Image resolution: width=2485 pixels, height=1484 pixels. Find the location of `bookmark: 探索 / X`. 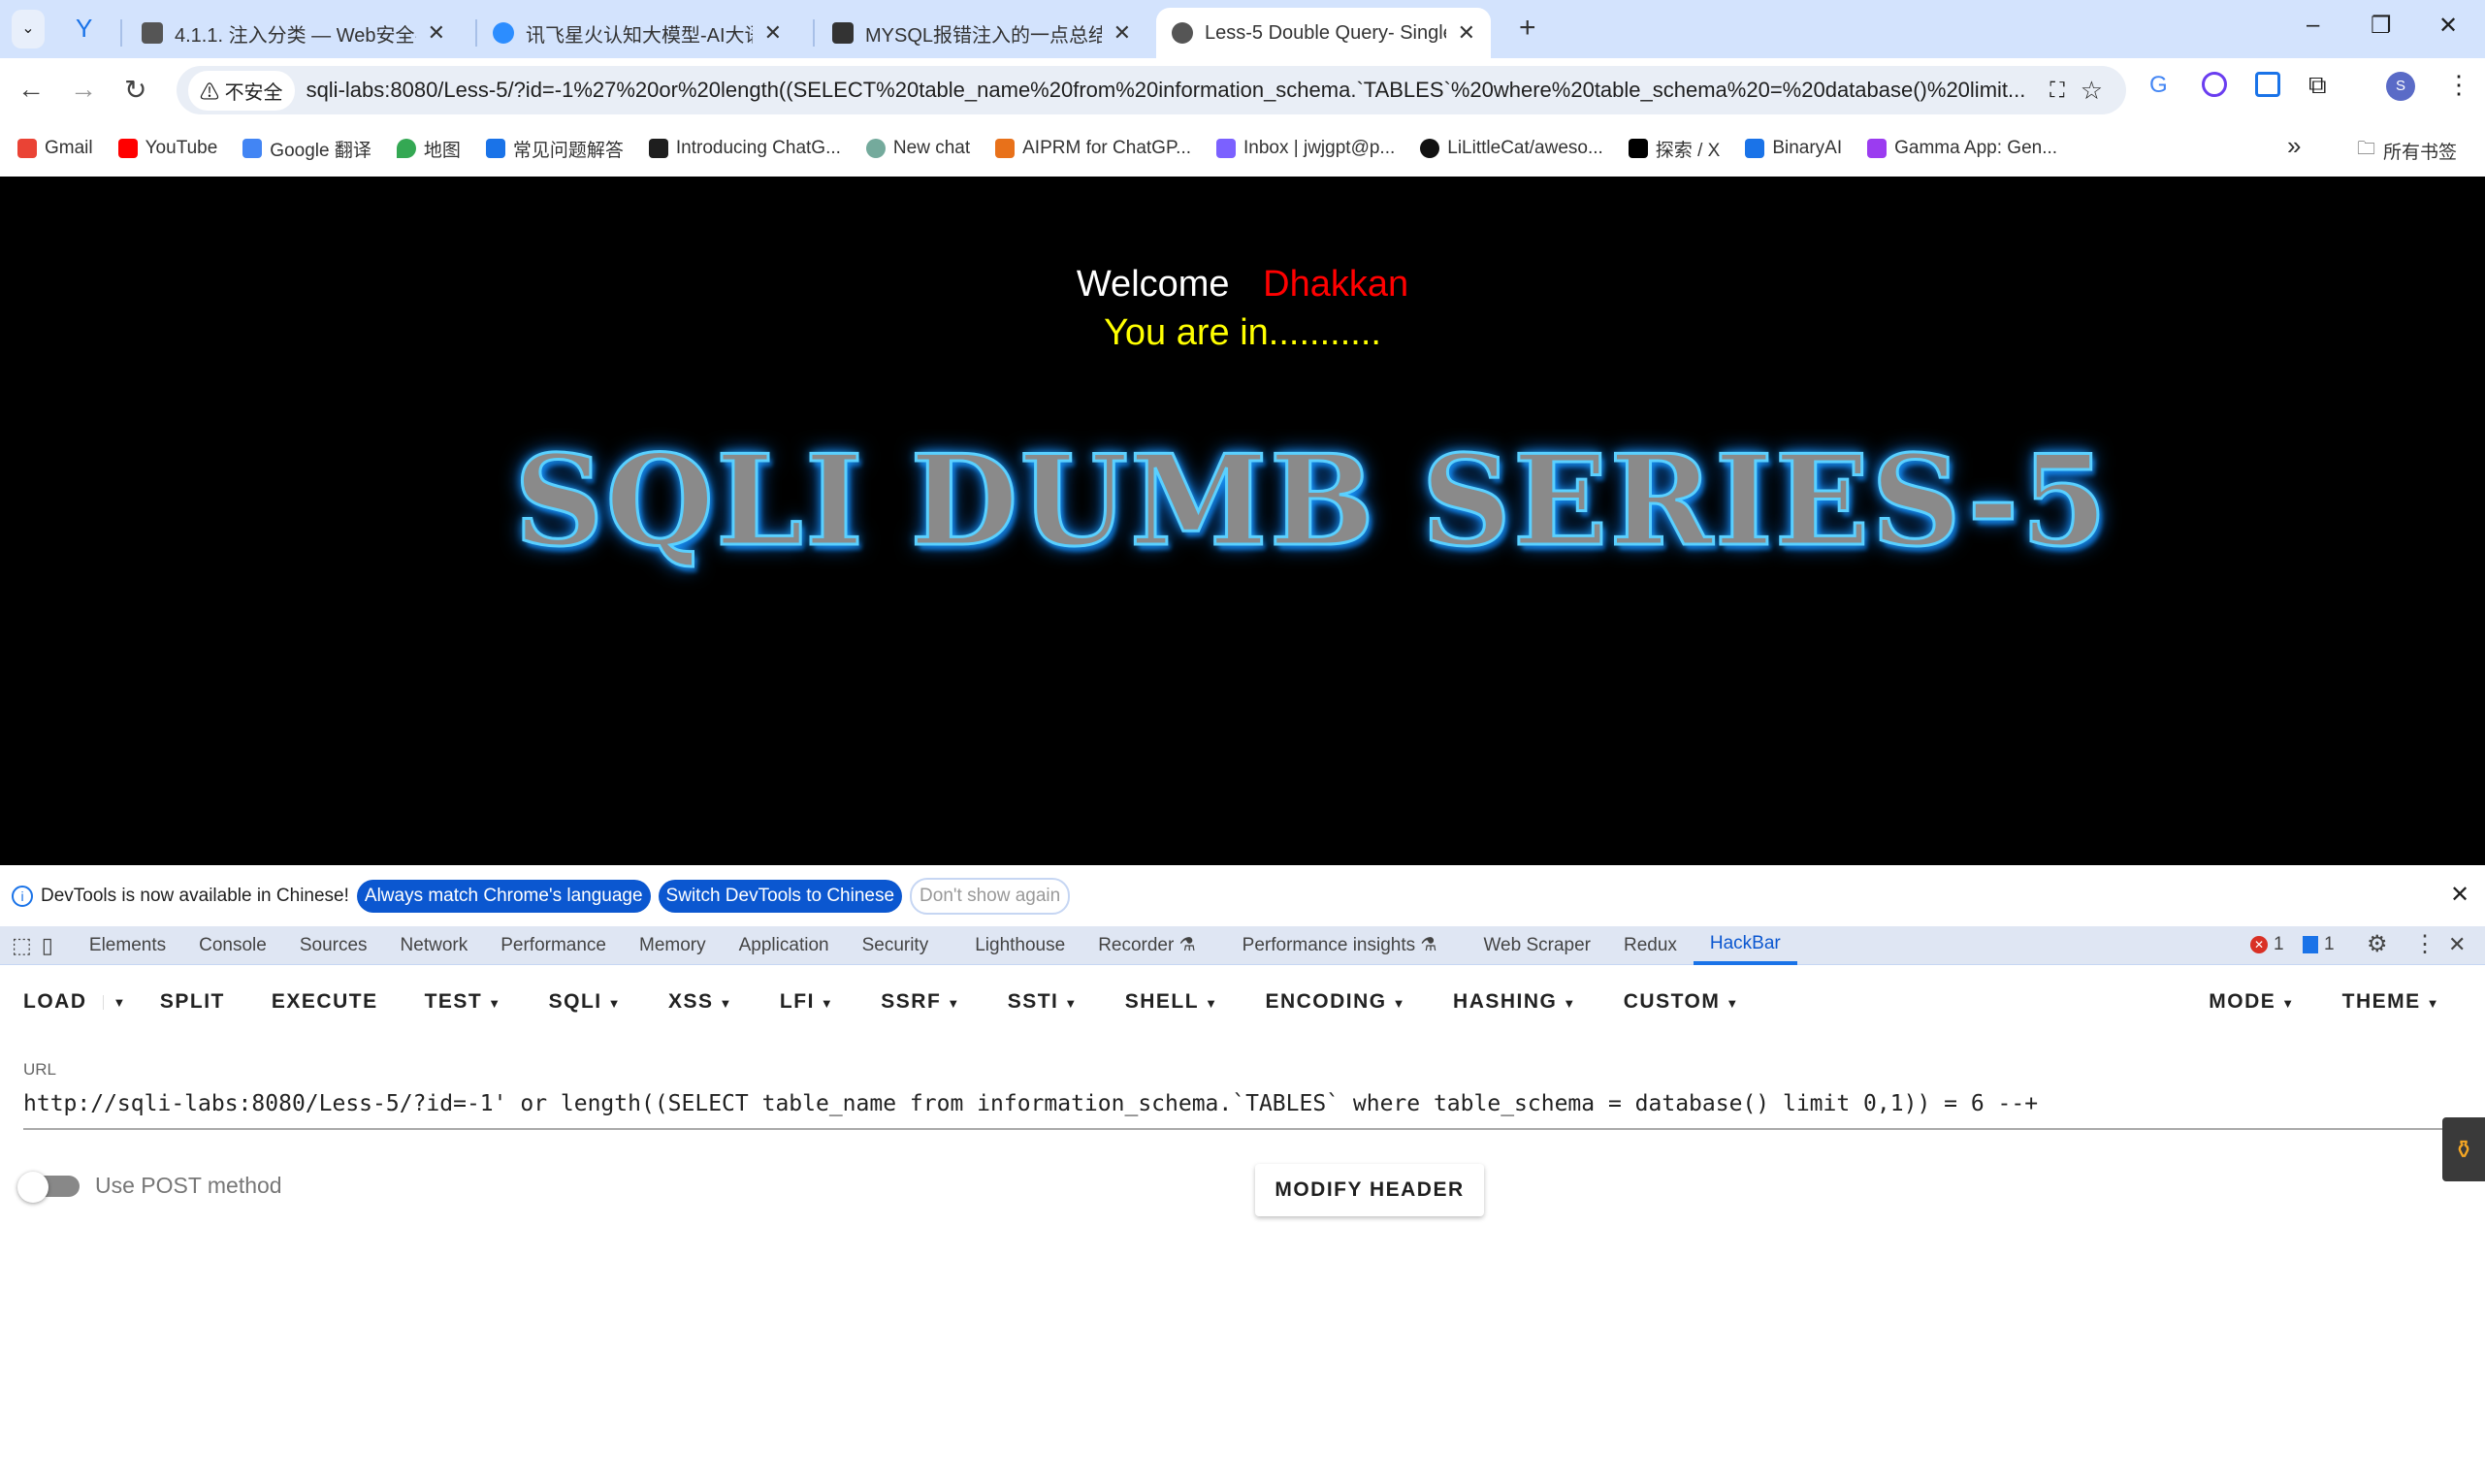

bookmark: 探索 / X is located at coordinates (1674, 149).